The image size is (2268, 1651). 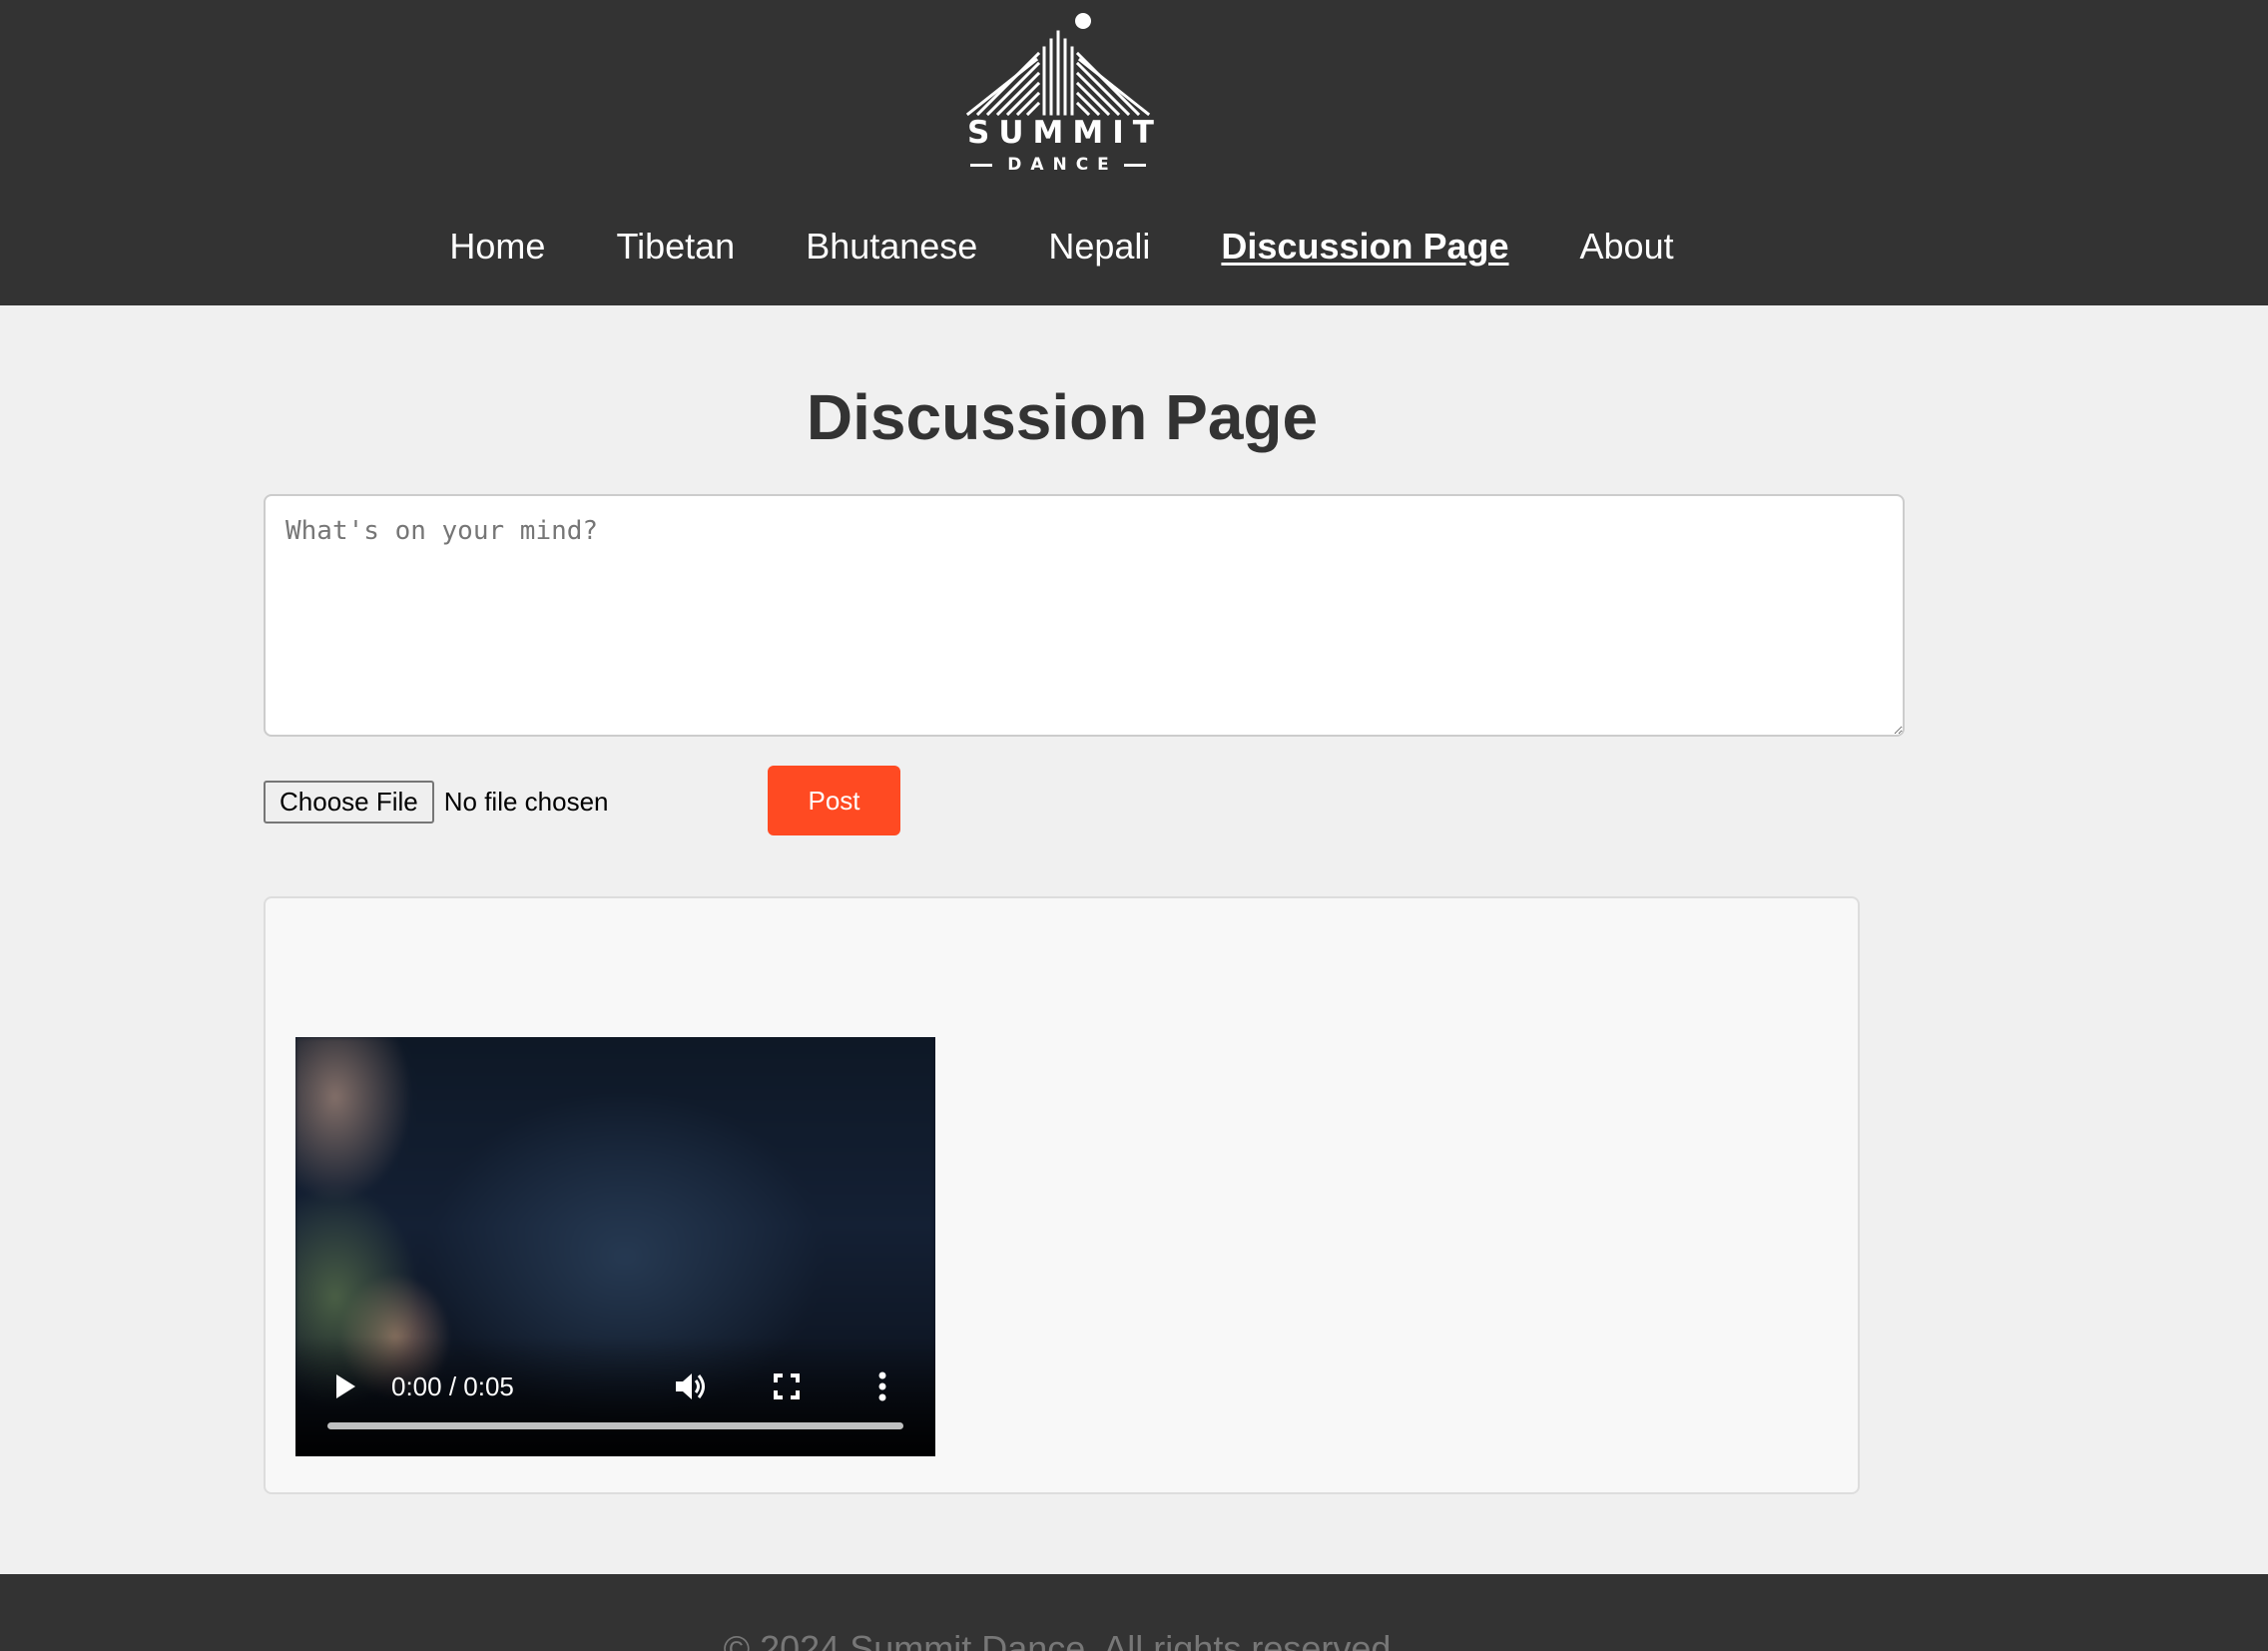 What do you see at coordinates (1364, 247) in the screenshot?
I see `nav-item-discussion-page: Discussion Page` at bounding box center [1364, 247].